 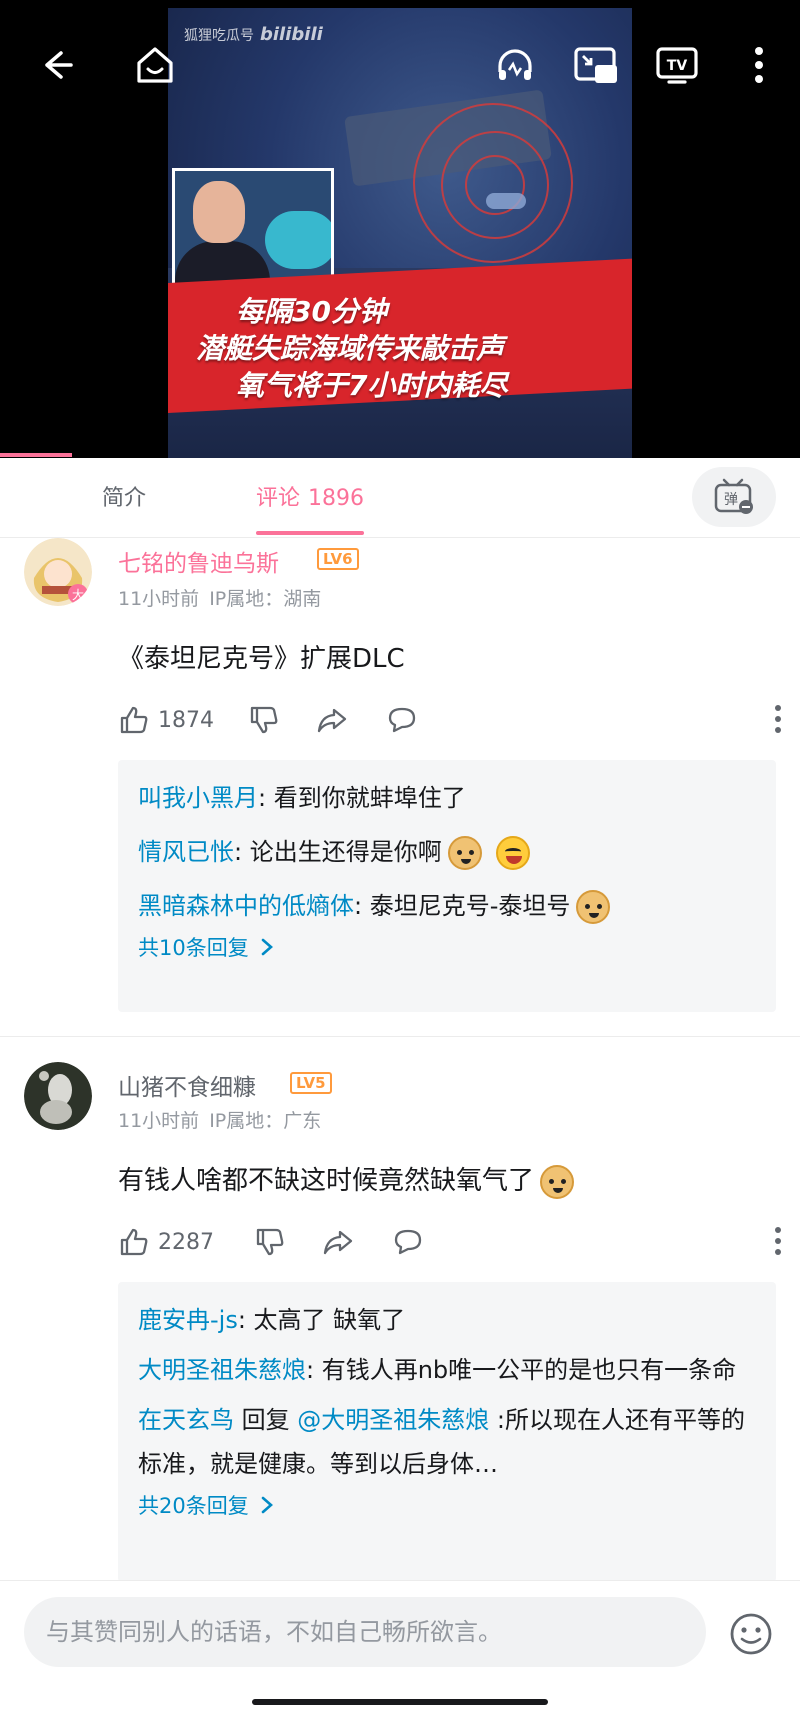 What do you see at coordinates (450, 1243) in the screenshot?
I see `comment-actions: 2287` at bounding box center [450, 1243].